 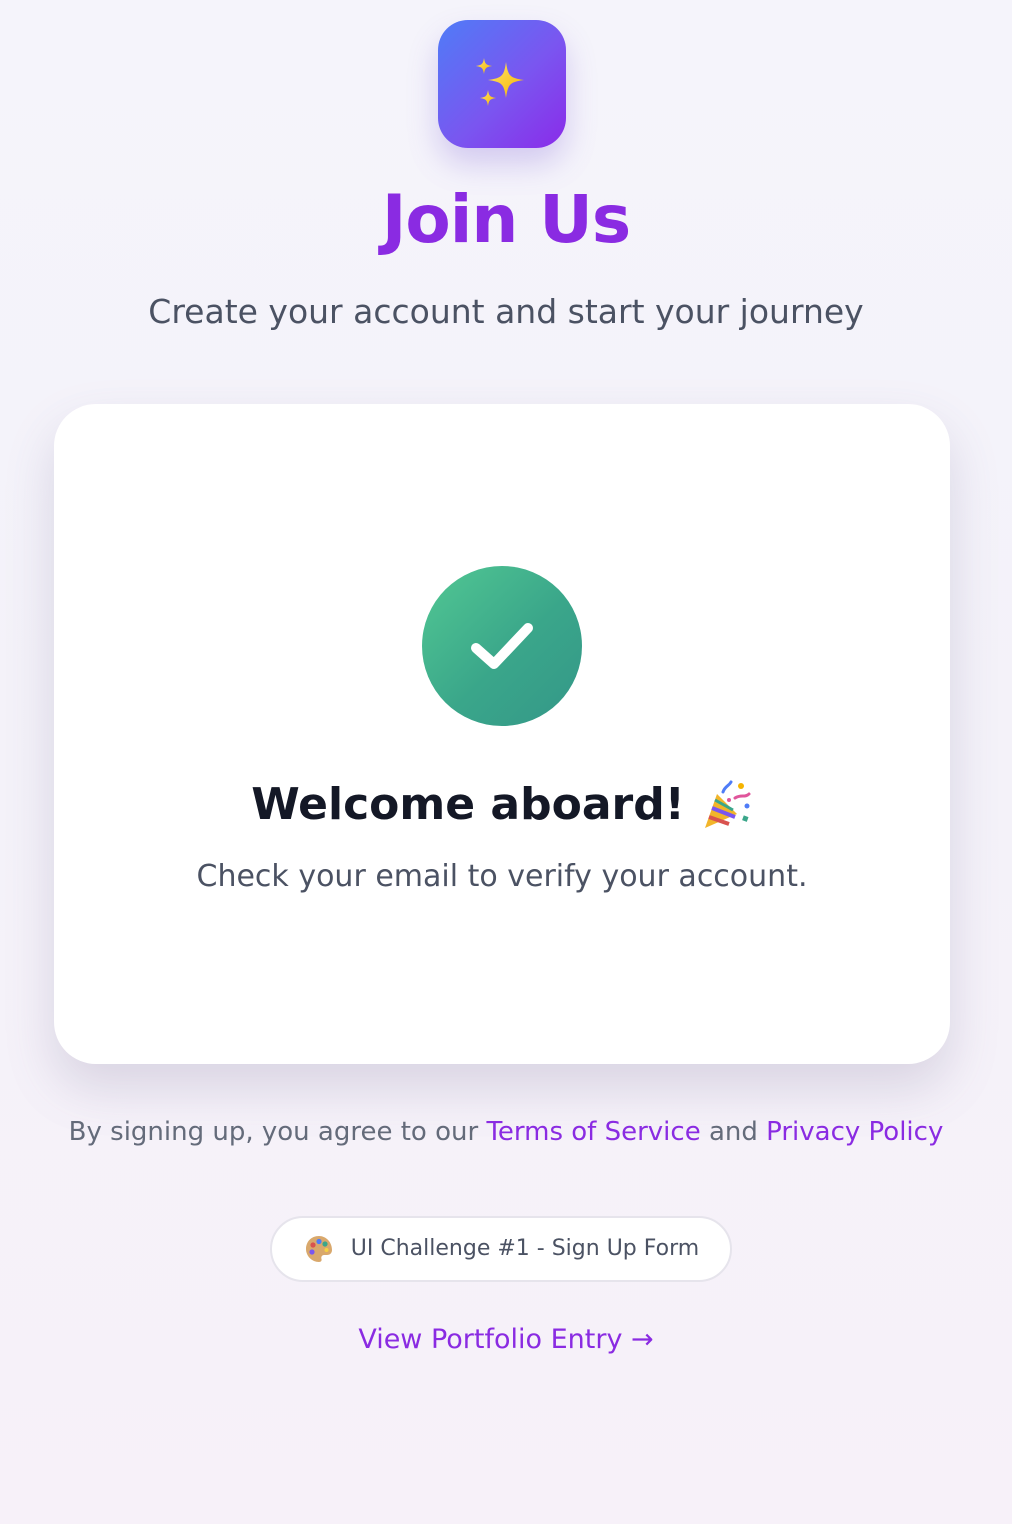 What do you see at coordinates (277, 1132) in the screenshot?
I see `terms-prefix: By signing up, you agree to our` at bounding box center [277, 1132].